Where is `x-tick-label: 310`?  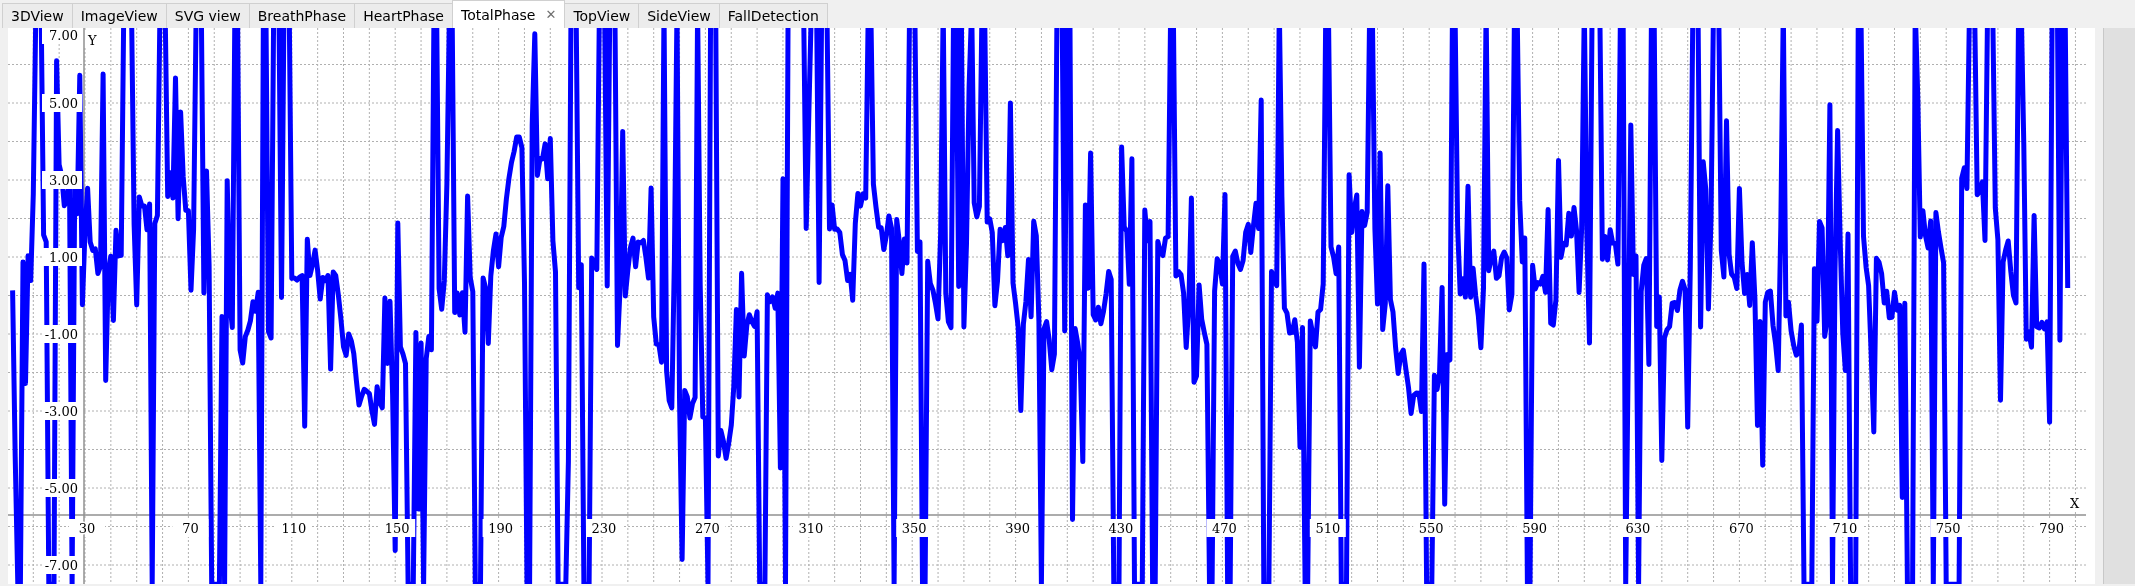
x-tick-label: 310 is located at coordinates (811, 528).